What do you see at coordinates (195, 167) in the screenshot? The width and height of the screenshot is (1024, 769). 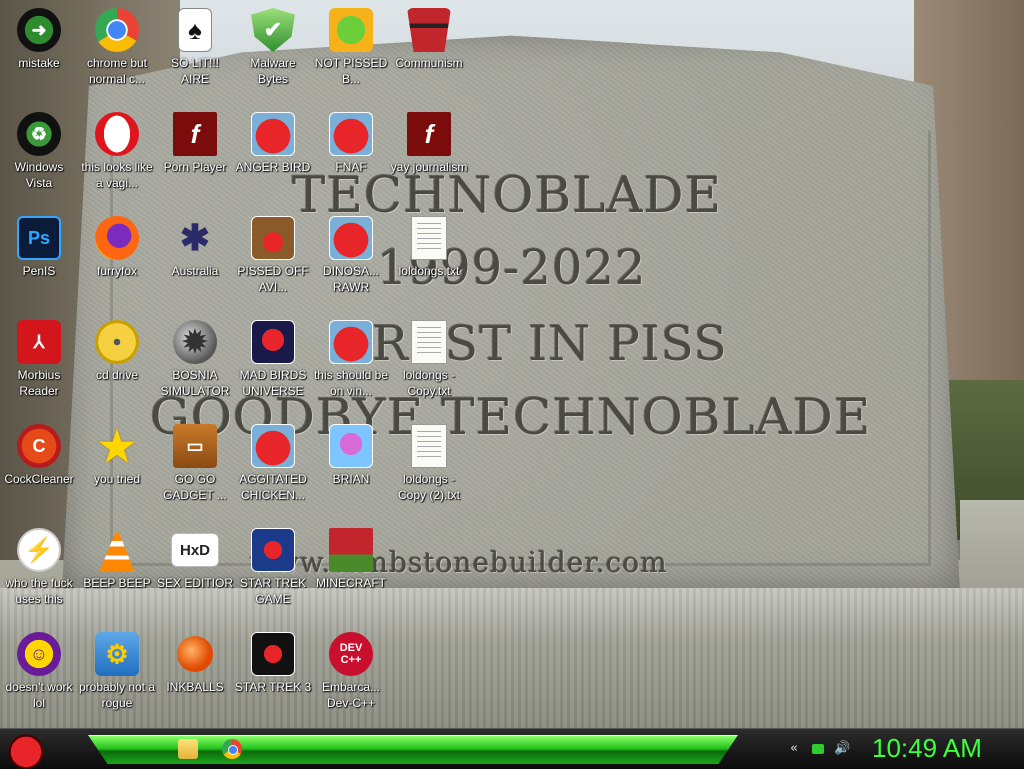 I see `icon-label: Porn Player` at bounding box center [195, 167].